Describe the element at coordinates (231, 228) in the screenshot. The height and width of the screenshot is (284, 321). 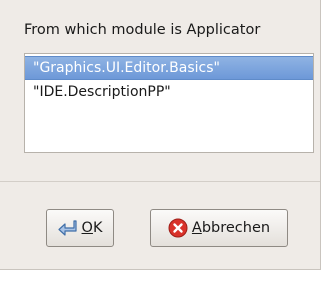
I see `cancel-label: Abbrechen` at that location.